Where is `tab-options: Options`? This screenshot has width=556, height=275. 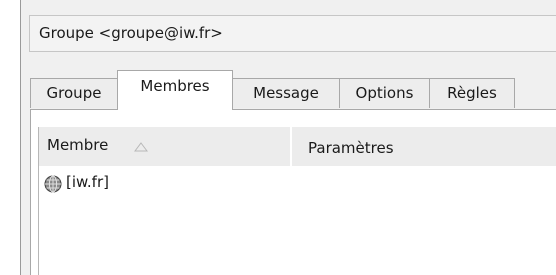 tab-options: Options is located at coordinates (384, 93).